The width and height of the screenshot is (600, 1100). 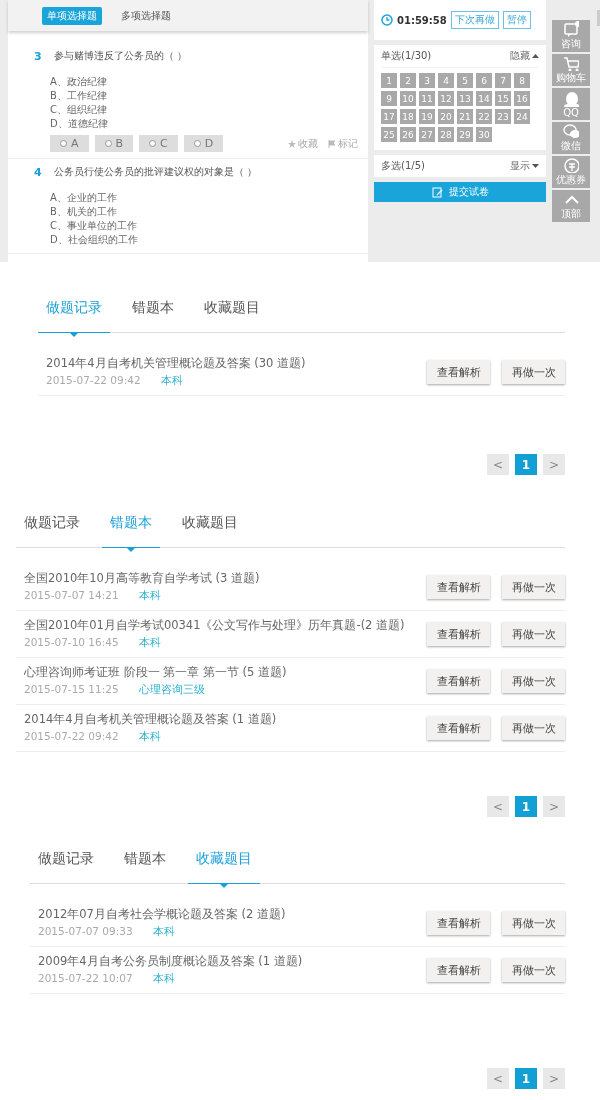 I want to click on sidebar-button: 购物车, so click(x=571, y=70).